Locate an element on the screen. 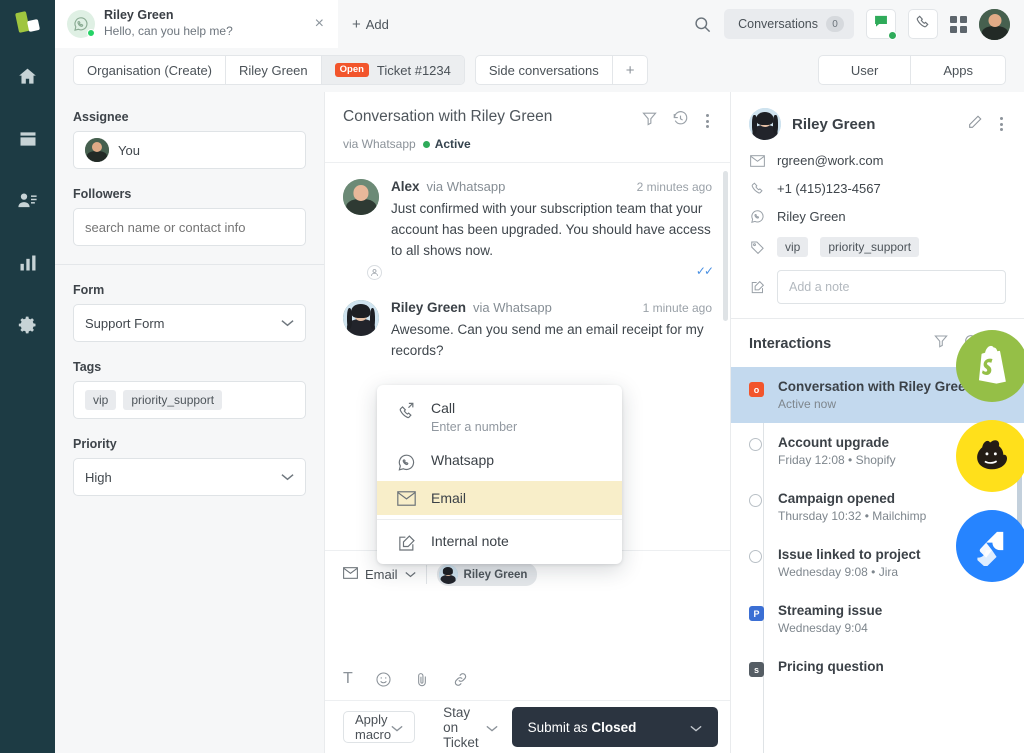 The width and height of the screenshot is (1024, 753). followers-field is located at coordinates (189, 227).